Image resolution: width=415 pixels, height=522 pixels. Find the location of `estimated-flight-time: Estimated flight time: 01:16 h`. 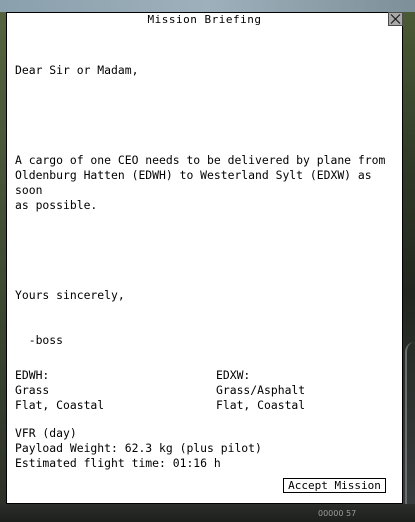

estimated-flight-time: Estimated flight time: 01:16 h is located at coordinates (118, 463).